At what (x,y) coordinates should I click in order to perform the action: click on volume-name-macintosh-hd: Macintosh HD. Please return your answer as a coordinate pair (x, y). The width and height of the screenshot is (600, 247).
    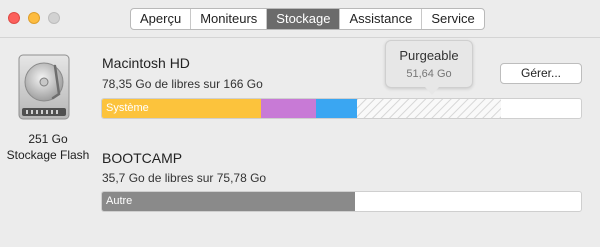
    Looking at the image, I should click on (146, 63).